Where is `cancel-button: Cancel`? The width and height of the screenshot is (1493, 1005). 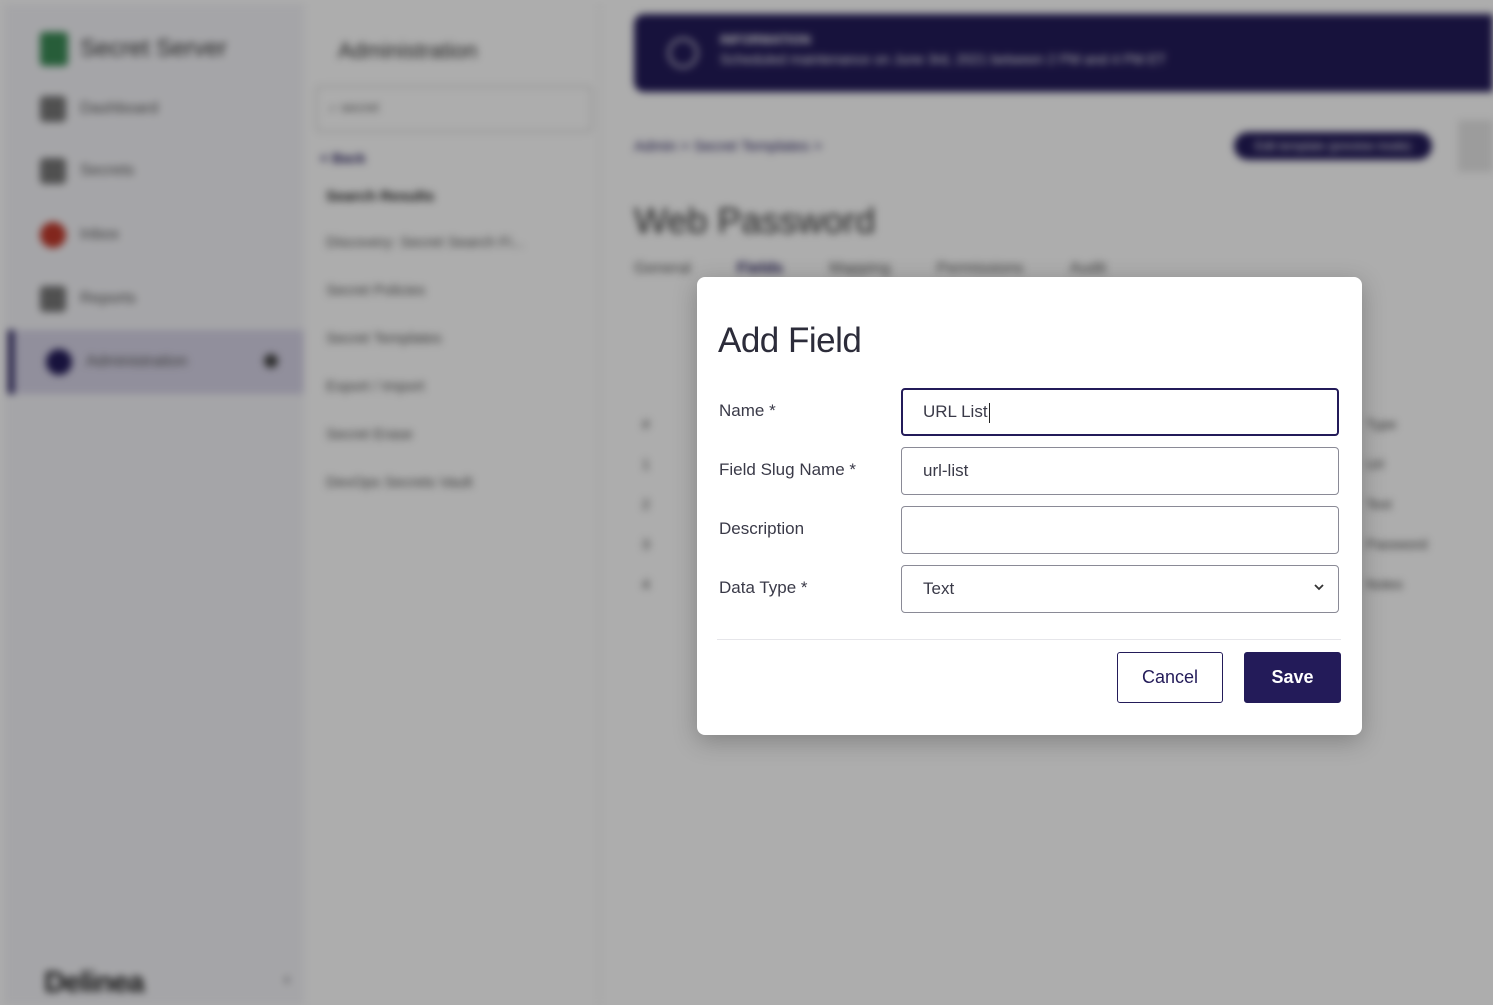
cancel-button: Cancel is located at coordinates (1170, 677).